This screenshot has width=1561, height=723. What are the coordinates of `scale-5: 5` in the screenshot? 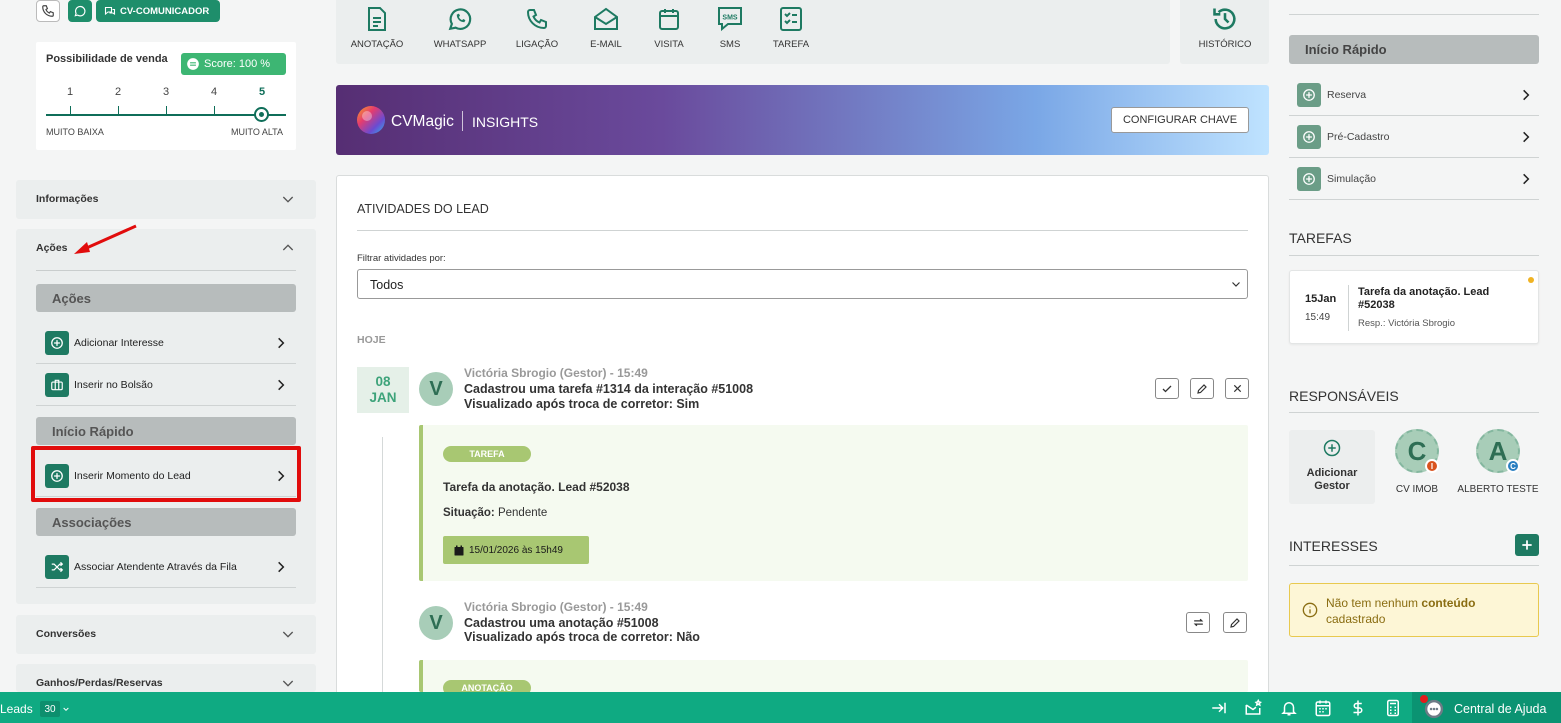 It's located at (262, 92).